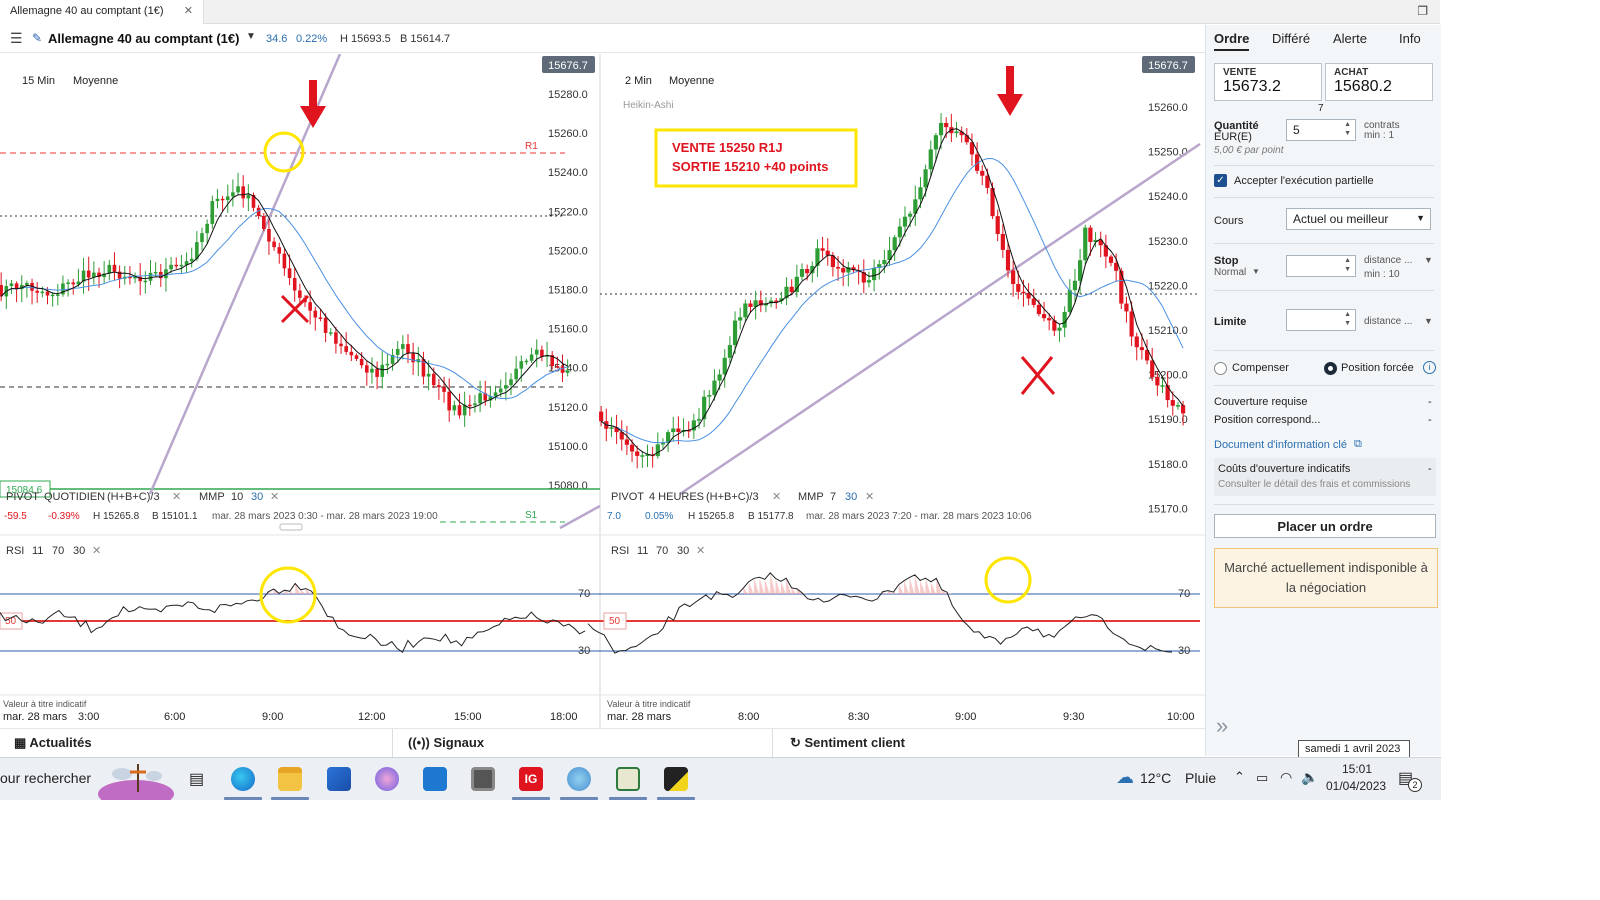 This screenshot has height=900, width=1600. I want to click on forced-radio, so click(1330, 368).